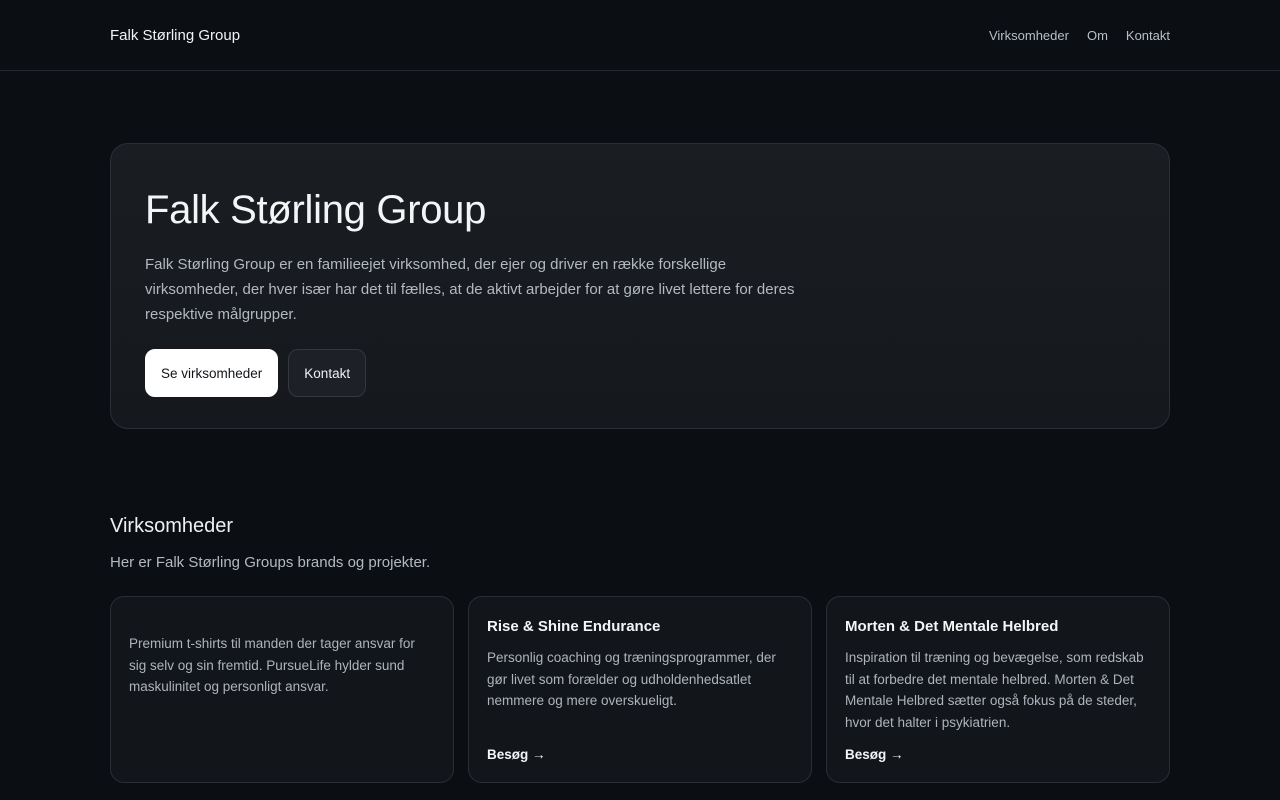 The height and width of the screenshot is (800, 1280). What do you see at coordinates (175, 35) in the screenshot?
I see `brand-logo-link: Falk Størling Group` at bounding box center [175, 35].